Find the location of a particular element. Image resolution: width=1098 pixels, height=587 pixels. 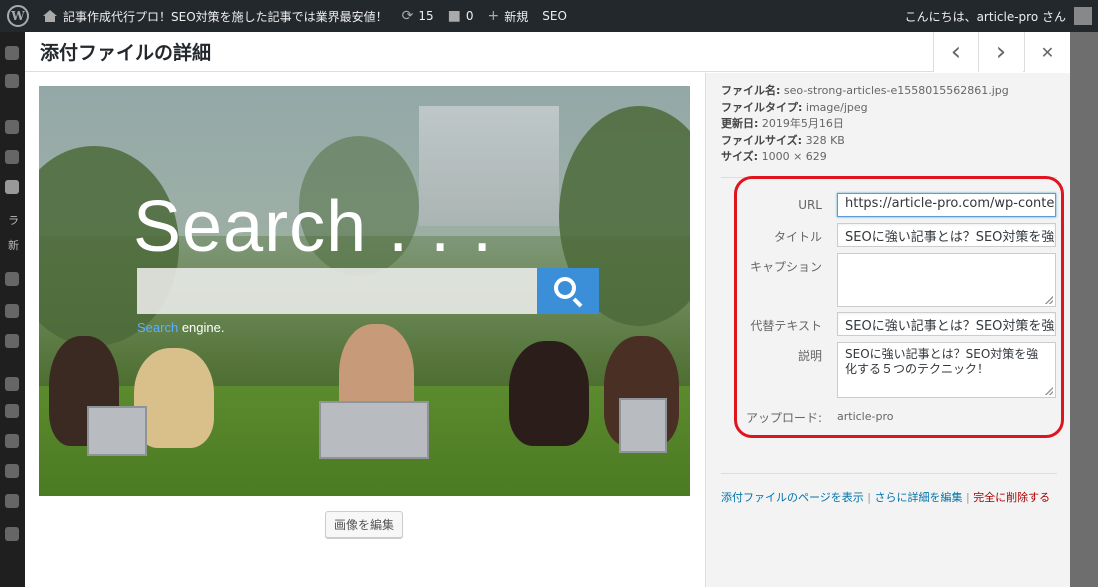

comment-icon: ■ is located at coordinates (454, 16).